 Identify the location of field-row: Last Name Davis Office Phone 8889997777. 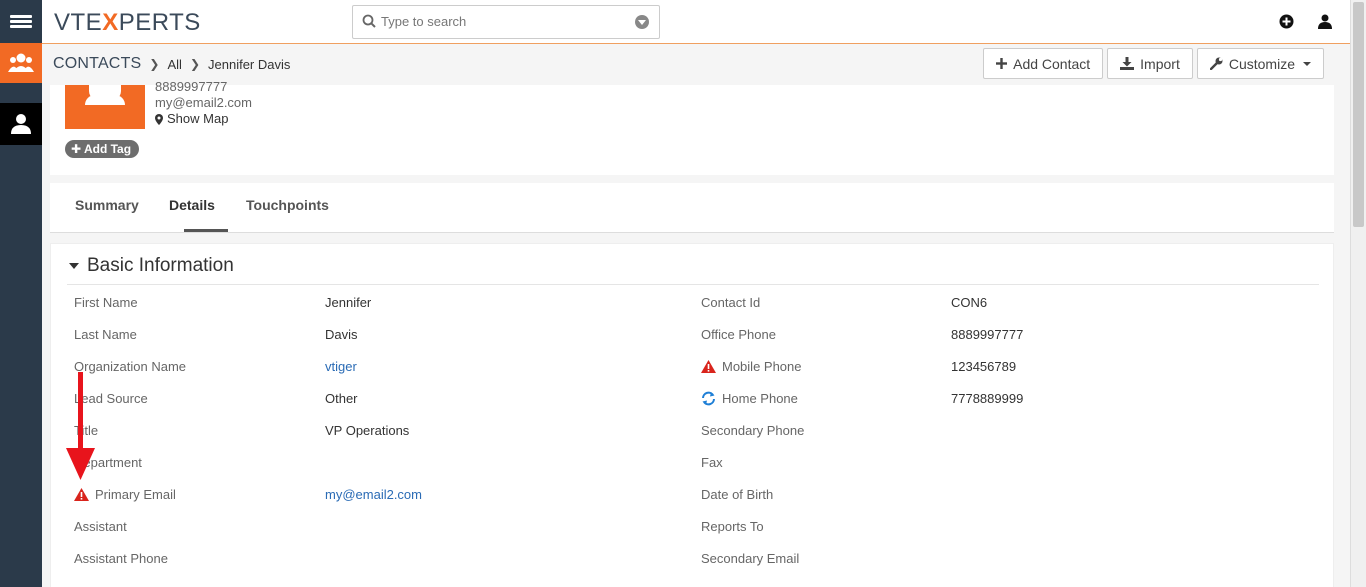
(693, 343).